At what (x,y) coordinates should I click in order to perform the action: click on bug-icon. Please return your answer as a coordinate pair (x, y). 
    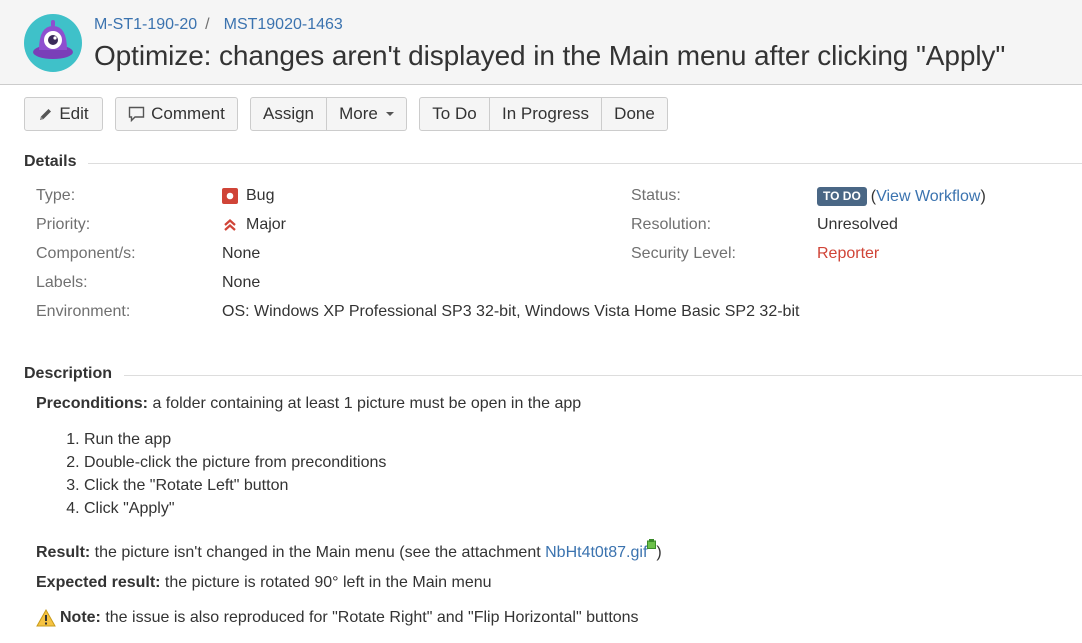
    Looking at the image, I should click on (230, 196).